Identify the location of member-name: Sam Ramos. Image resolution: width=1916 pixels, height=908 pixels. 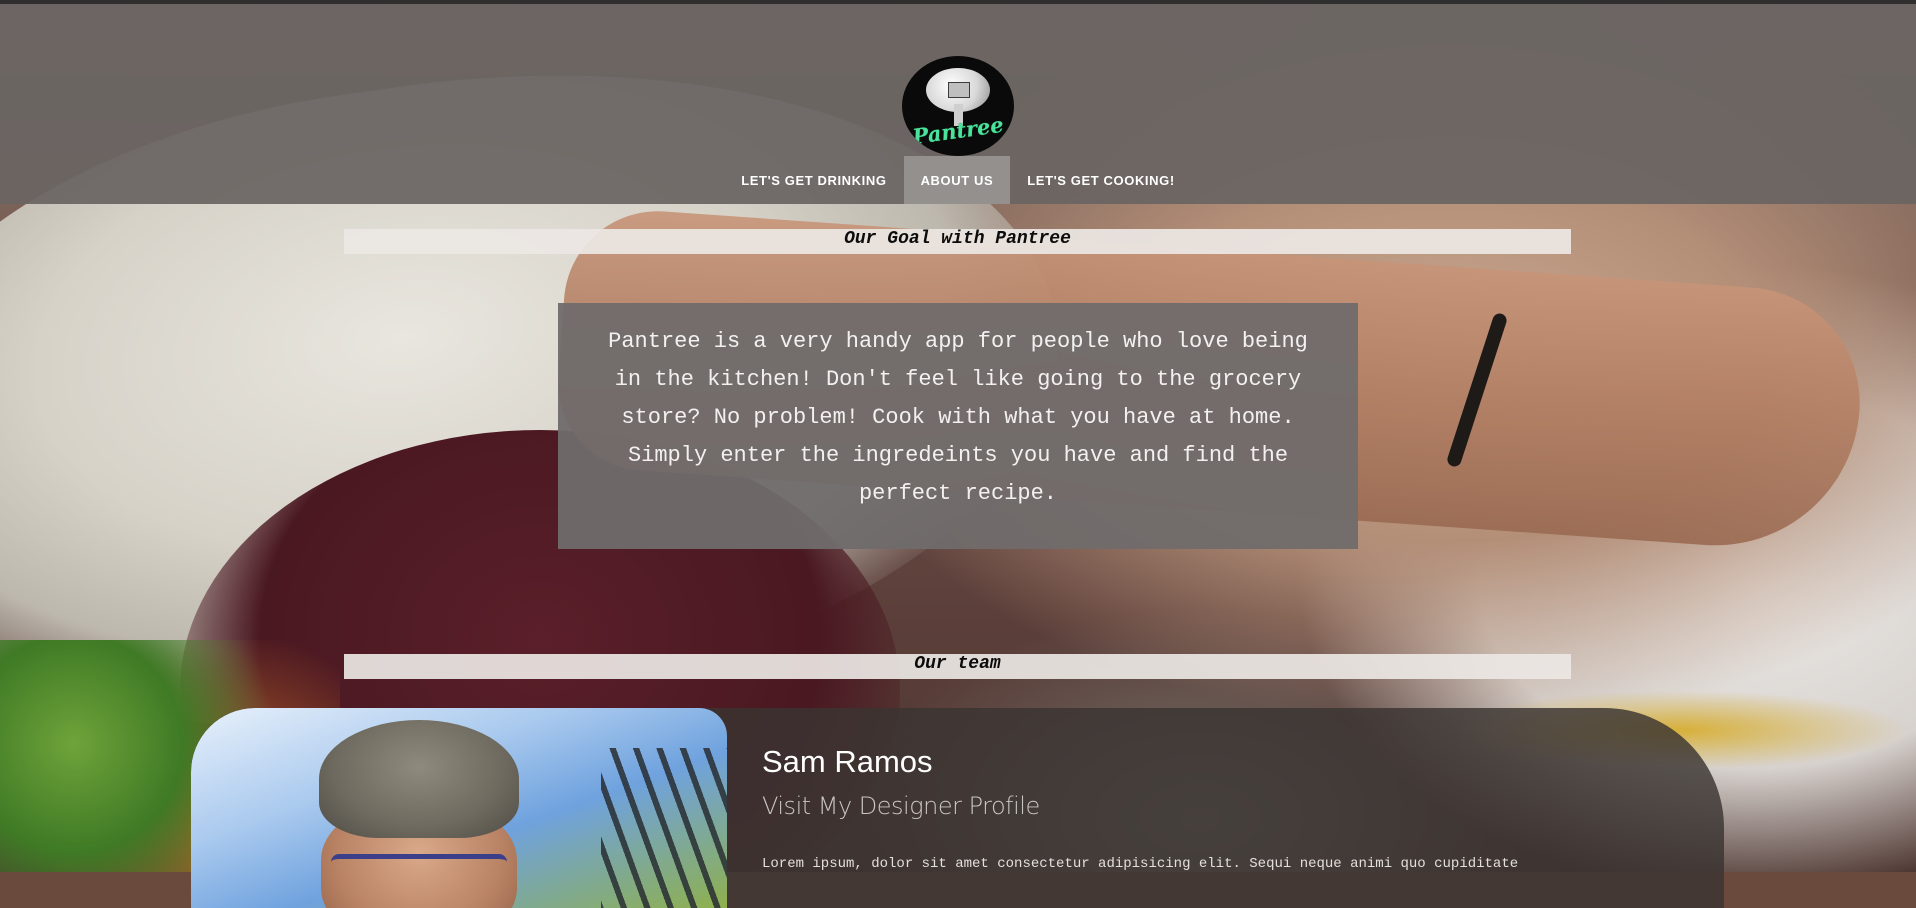
(847, 761).